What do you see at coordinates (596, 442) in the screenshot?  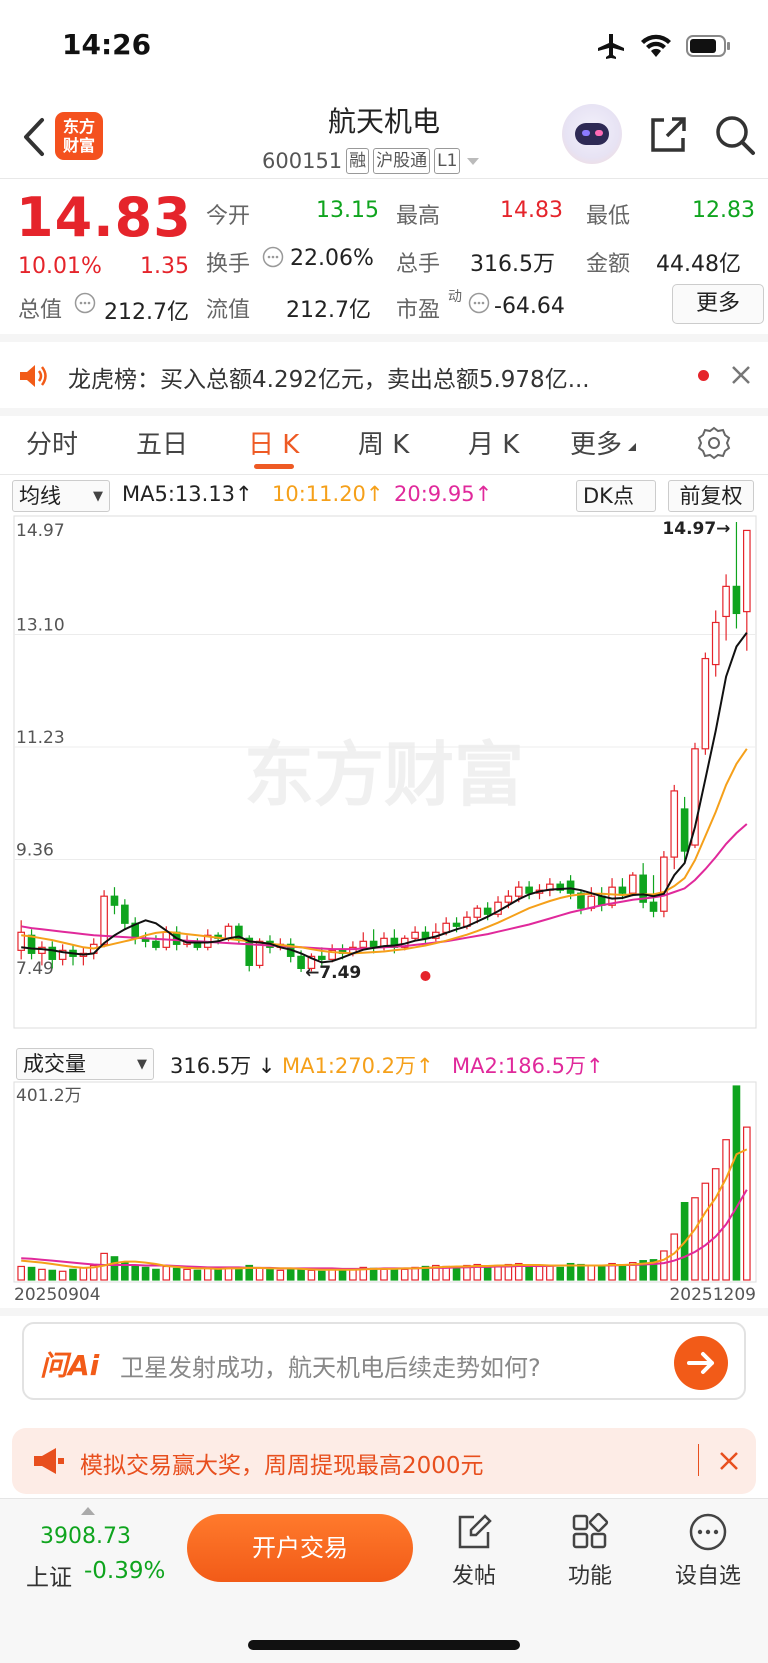 I see `tab-more: 更多` at bounding box center [596, 442].